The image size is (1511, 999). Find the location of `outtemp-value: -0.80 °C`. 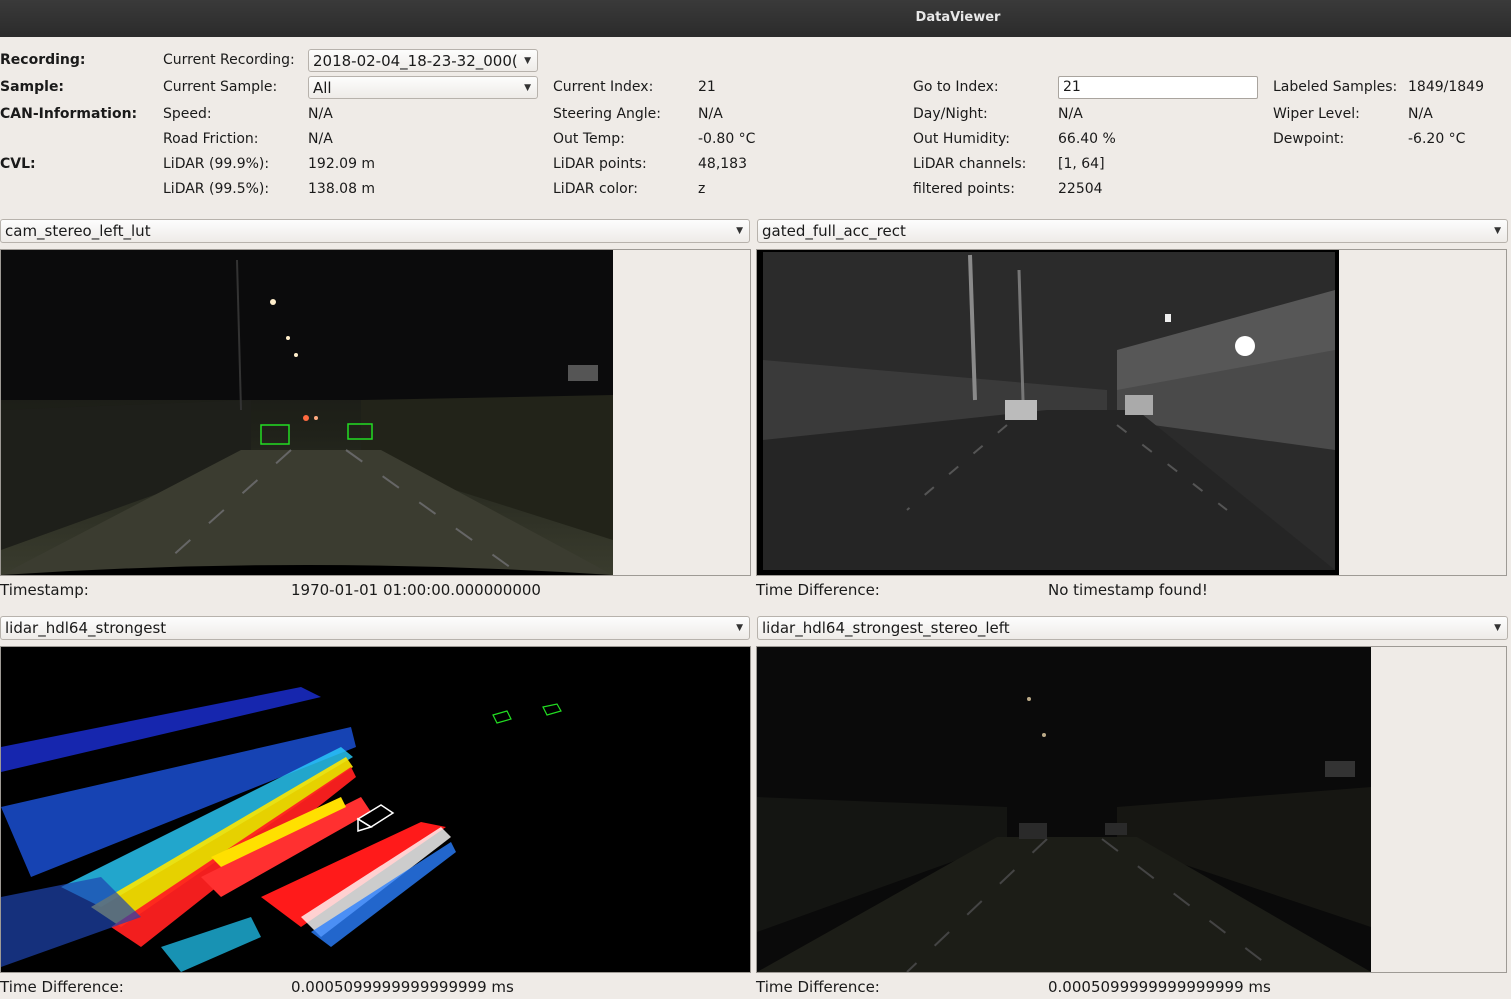

outtemp-value: -0.80 °C is located at coordinates (727, 139).